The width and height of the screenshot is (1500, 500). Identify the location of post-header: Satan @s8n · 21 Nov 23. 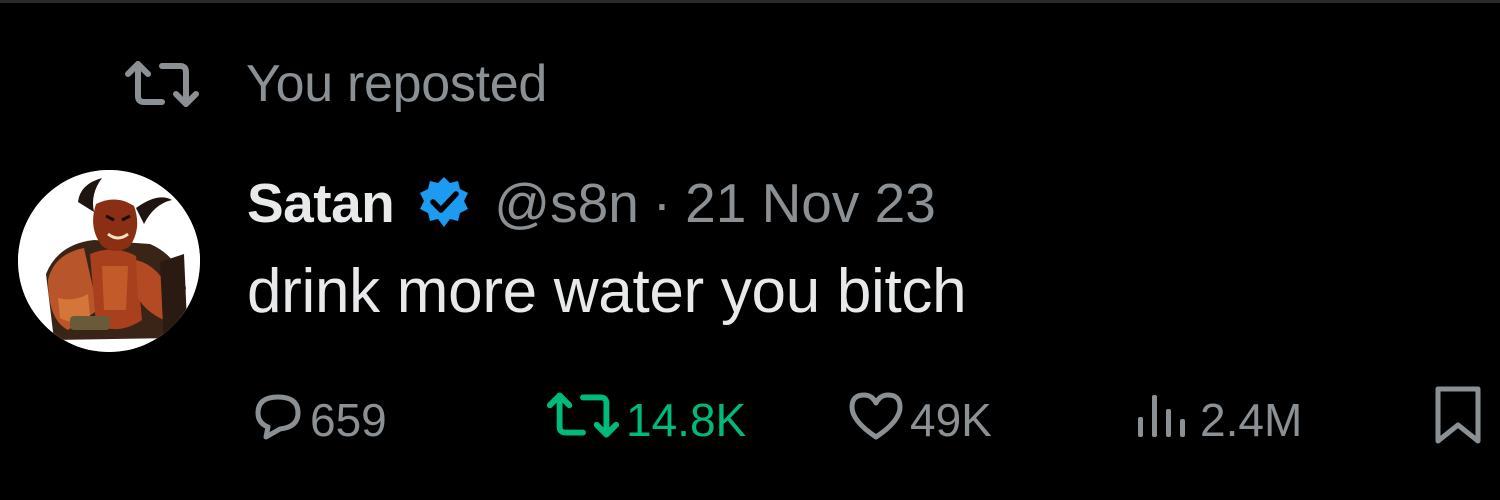
(591, 203).